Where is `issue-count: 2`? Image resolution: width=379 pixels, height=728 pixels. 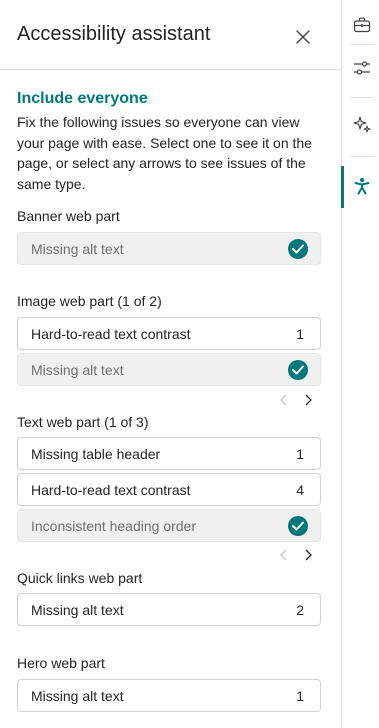
issue-count: 2 is located at coordinates (300, 610).